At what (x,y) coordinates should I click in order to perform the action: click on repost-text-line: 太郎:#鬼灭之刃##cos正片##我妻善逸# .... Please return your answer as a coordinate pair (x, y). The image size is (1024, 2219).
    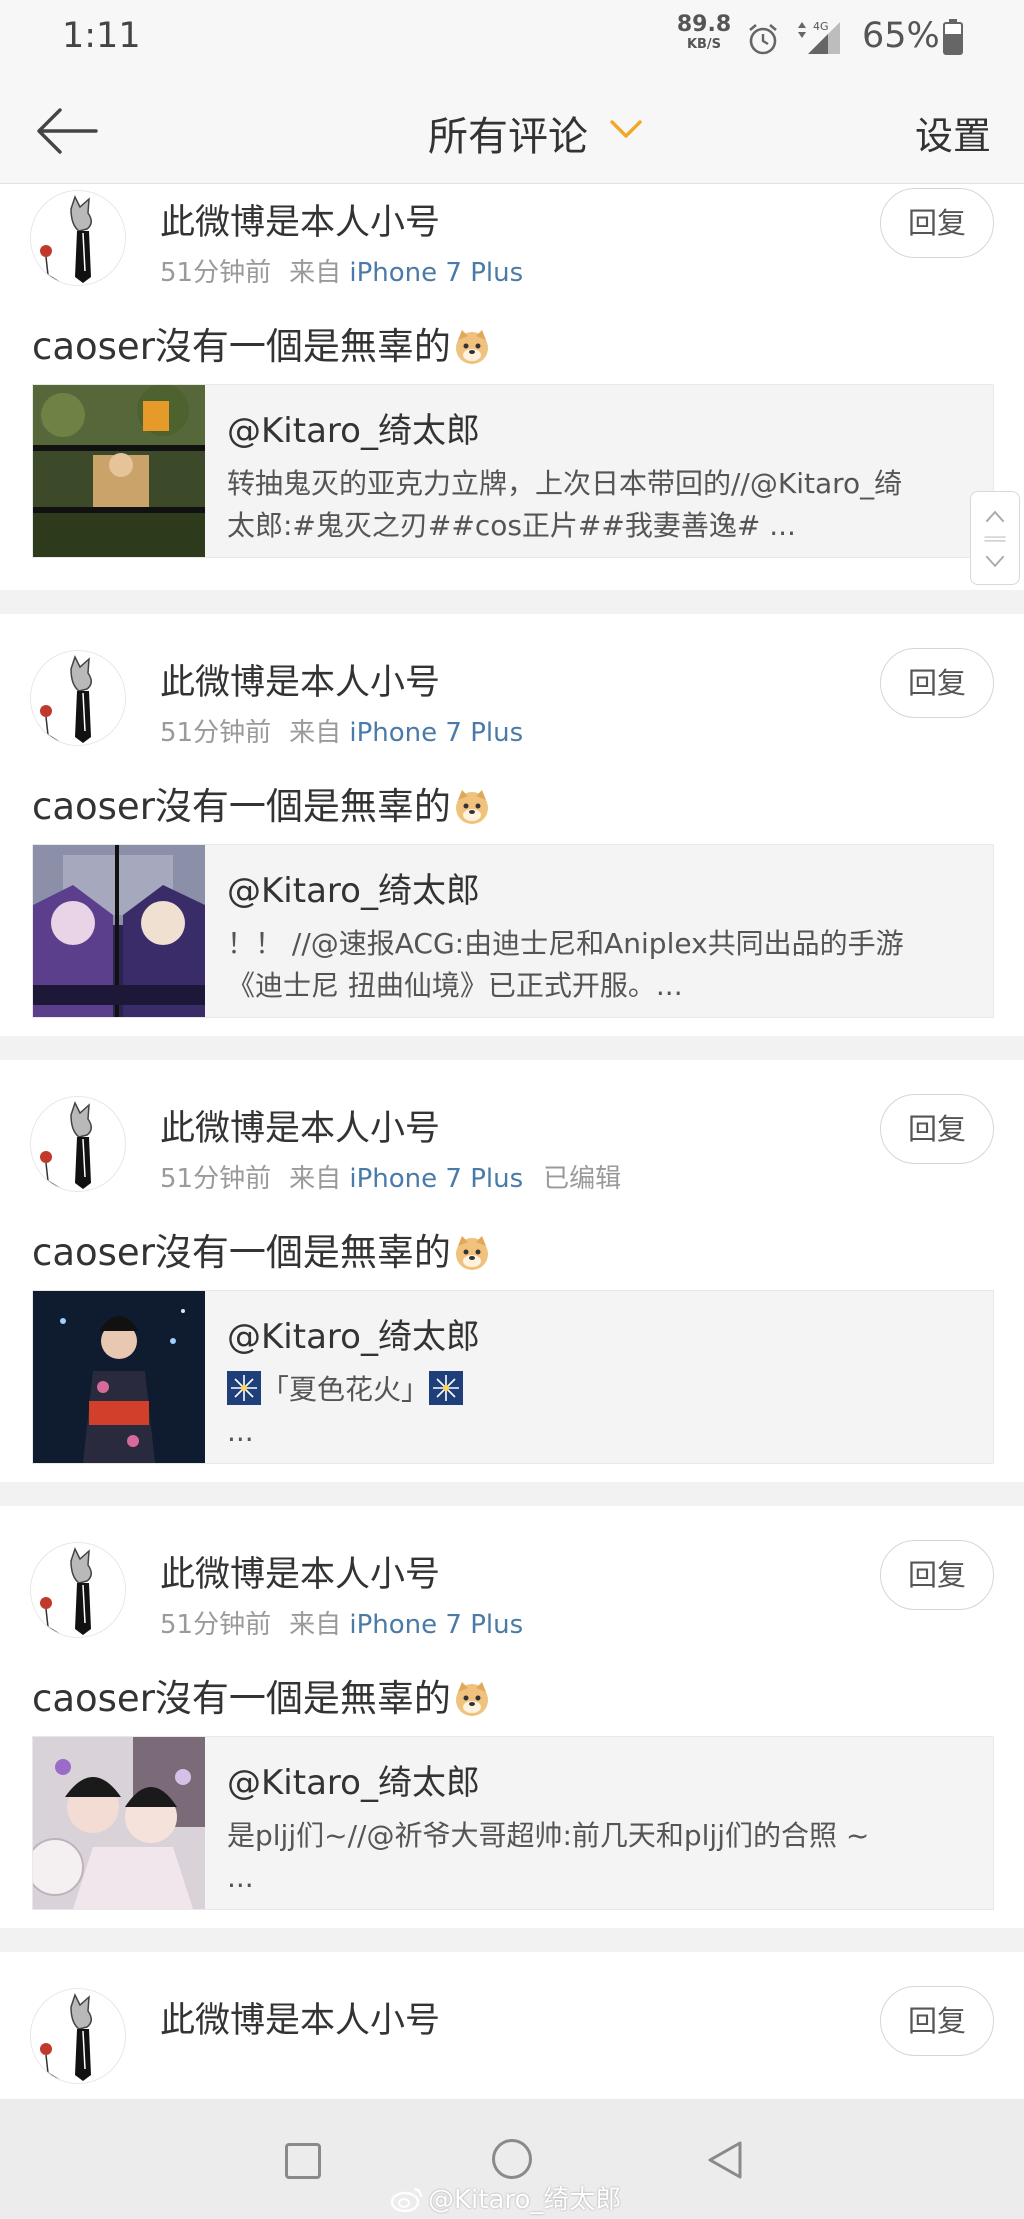
    Looking at the image, I should click on (511, 525).